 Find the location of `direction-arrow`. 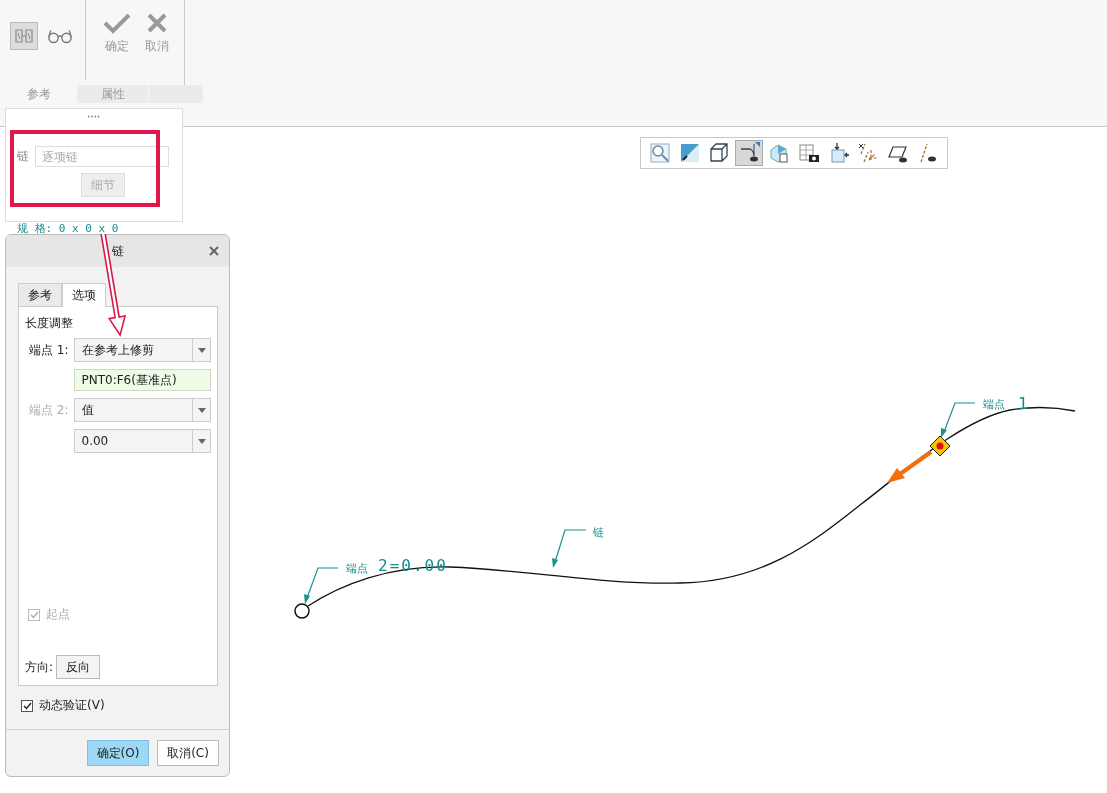

direction-arrow is located at coordinates (910, 466).